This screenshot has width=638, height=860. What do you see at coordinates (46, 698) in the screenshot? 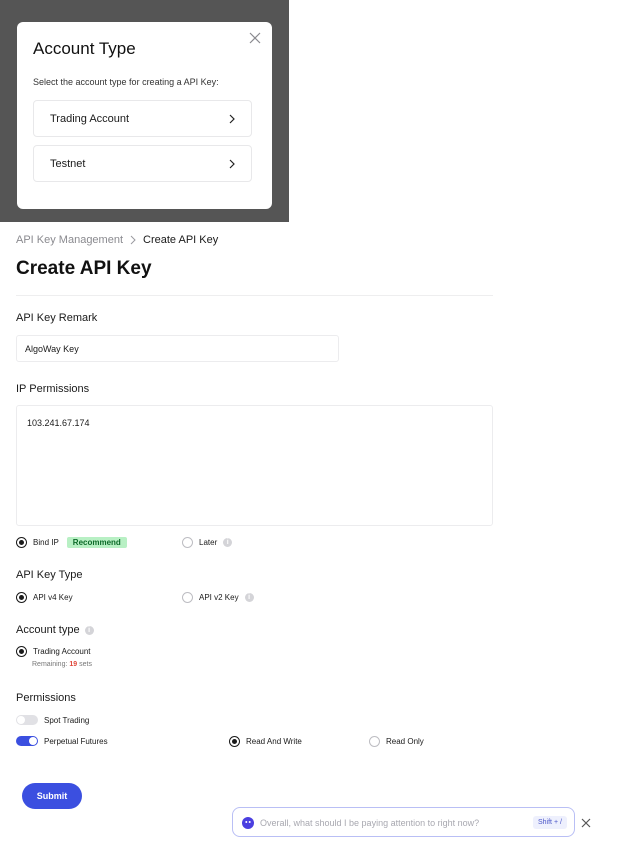
I see `permissions-label: Permissions` at bounding box center [46, 698].